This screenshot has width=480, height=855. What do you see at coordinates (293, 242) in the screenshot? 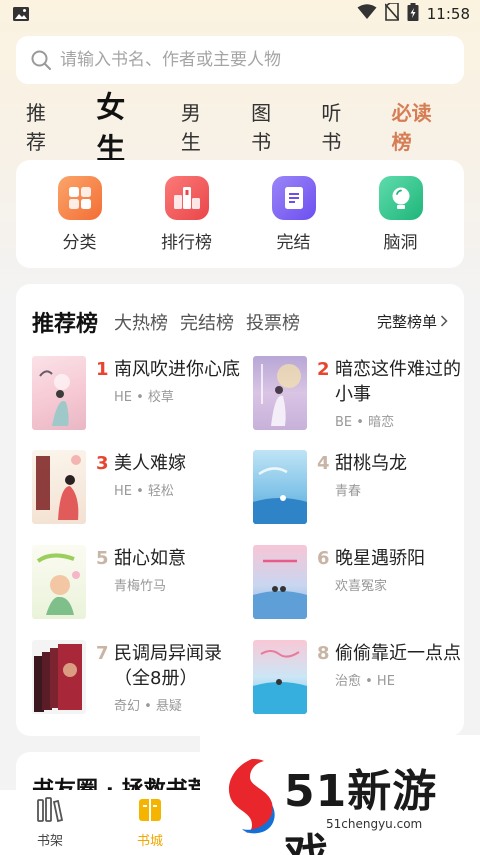
I see `category-label: 完结` at bounding box center [293, 242].